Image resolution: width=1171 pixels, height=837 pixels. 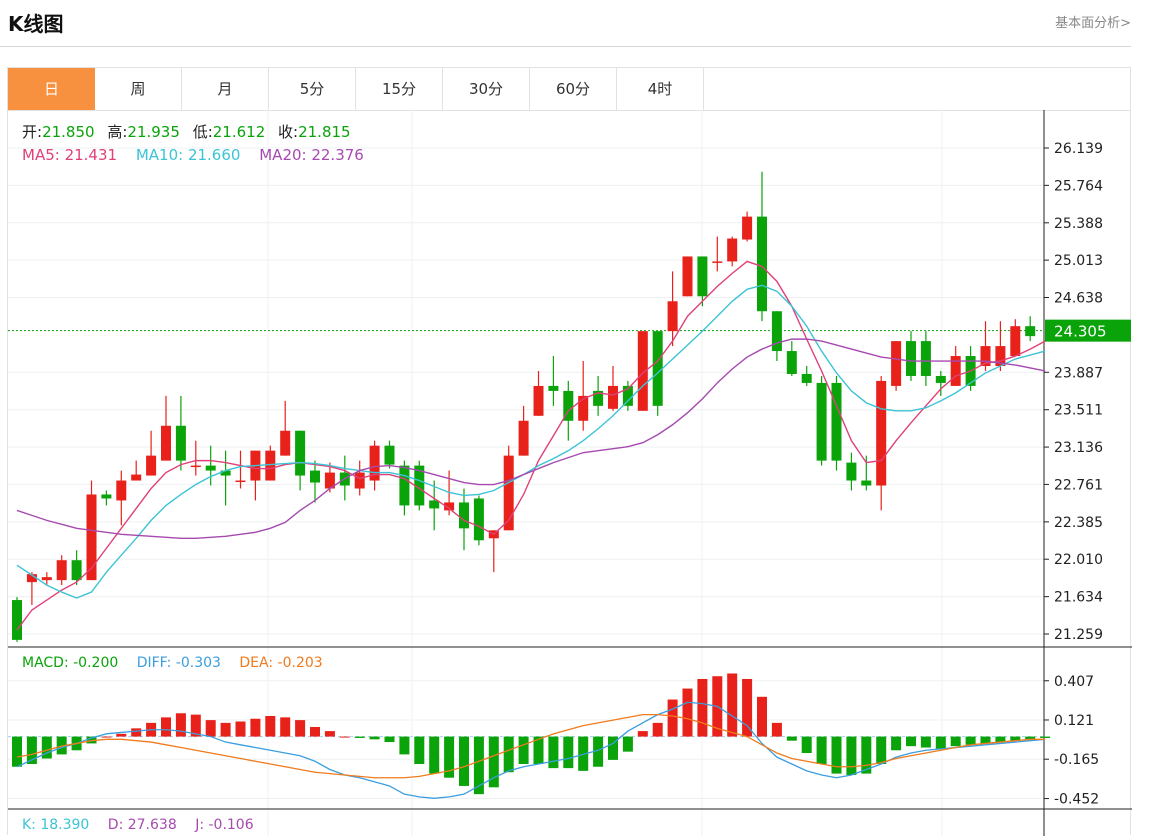 What do you see at coordinates (1076, 760) in the screenshot?
I see `macd-tick-label: -0.165` at bounding box center [1076, 760].